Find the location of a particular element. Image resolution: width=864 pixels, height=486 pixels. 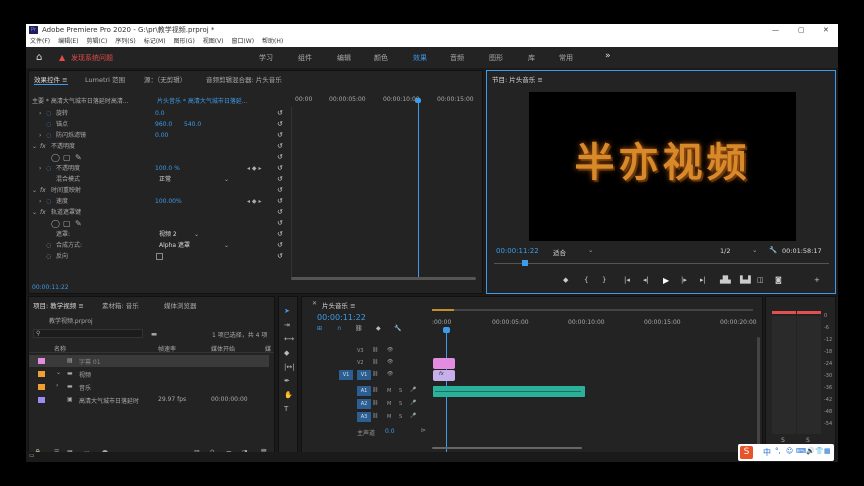

property-composite: ◌ 合成方式: Alpha 遮罩 ⌄ is located at coordinates (160, 245).